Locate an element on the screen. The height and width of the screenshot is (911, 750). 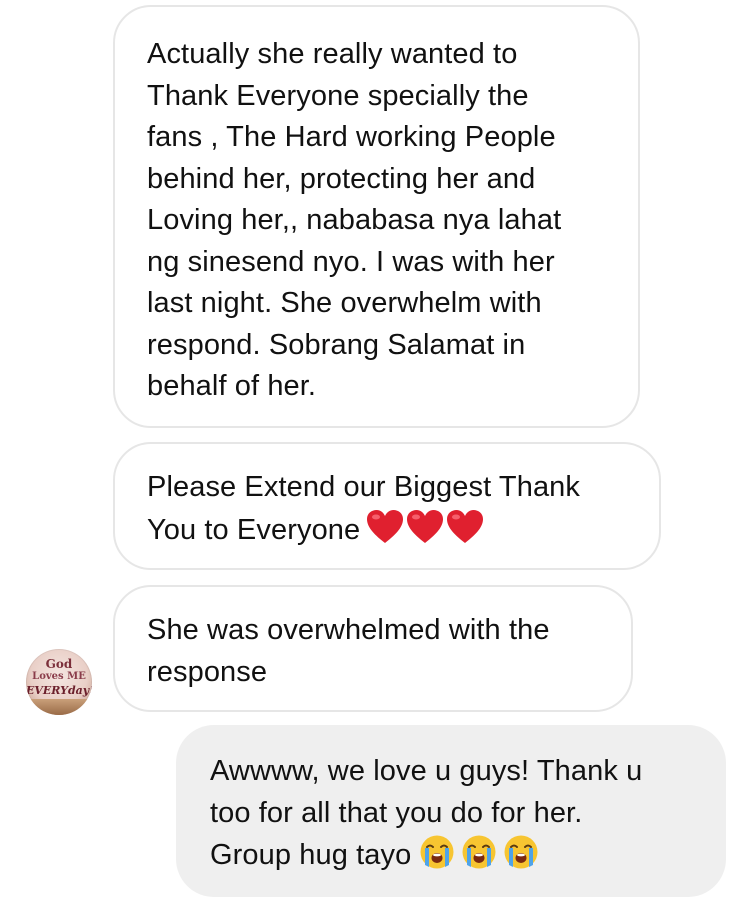
message-text-line: You to Everyone is located at coordinates (393, 533).